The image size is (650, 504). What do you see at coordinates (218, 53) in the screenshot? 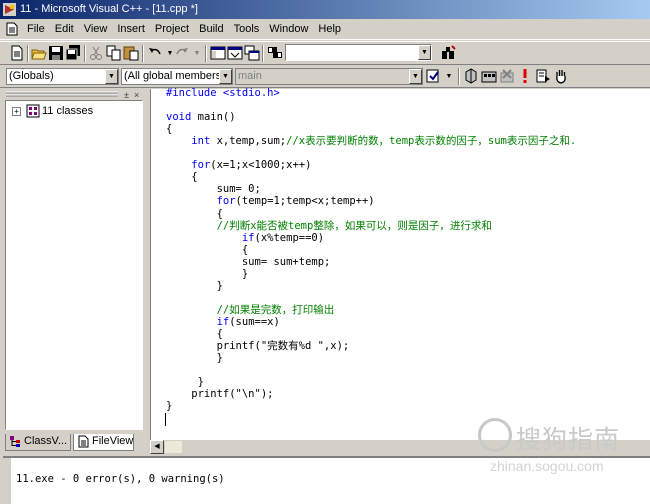
I see `workspace-icon` at bounding box center [218, 53].